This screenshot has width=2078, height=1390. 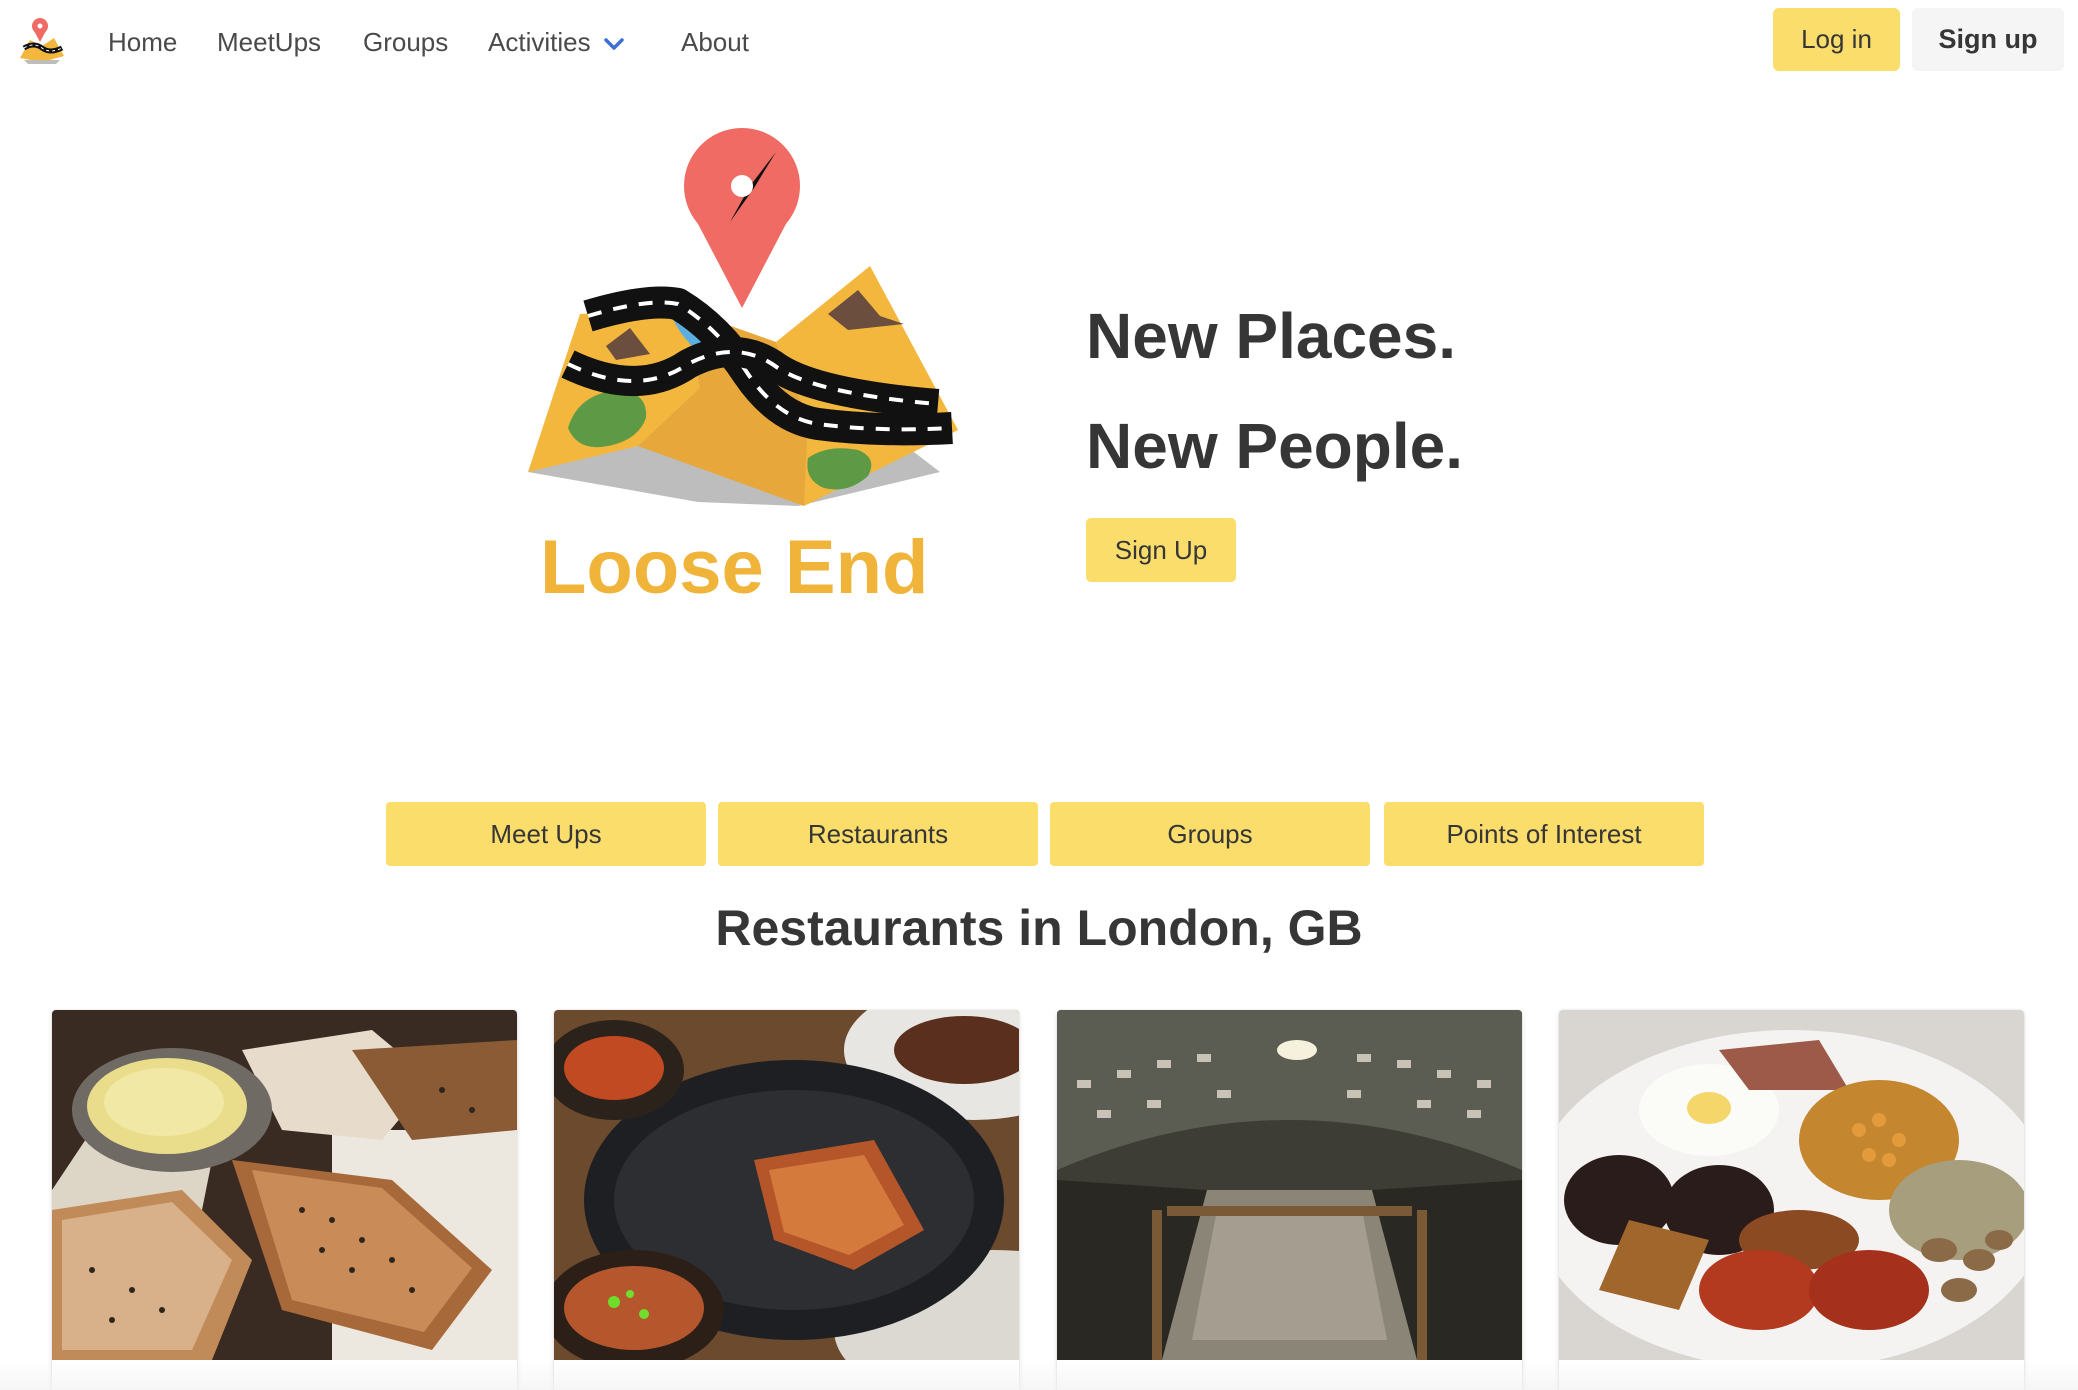 I want to click on brand-name: Loose End, so click(x=734, y=567).